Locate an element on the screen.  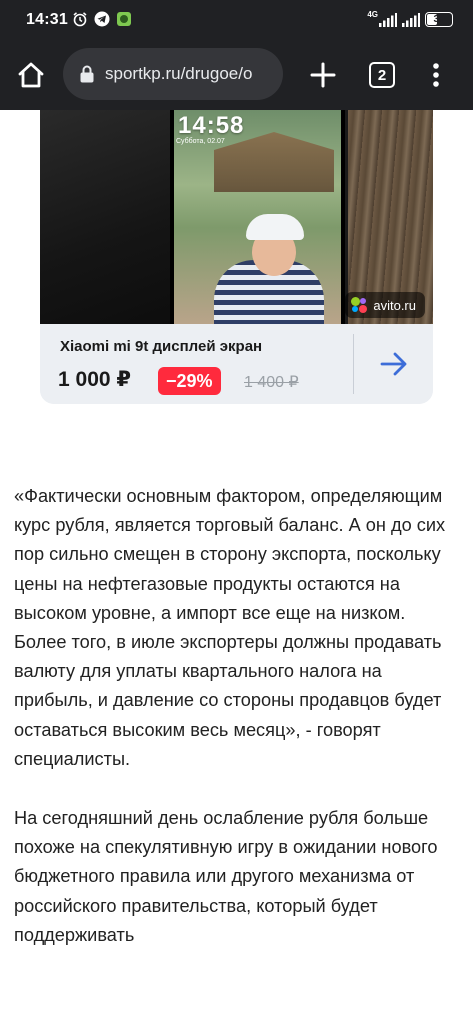
avito-logo-icon is located at coordinates (359, 305).